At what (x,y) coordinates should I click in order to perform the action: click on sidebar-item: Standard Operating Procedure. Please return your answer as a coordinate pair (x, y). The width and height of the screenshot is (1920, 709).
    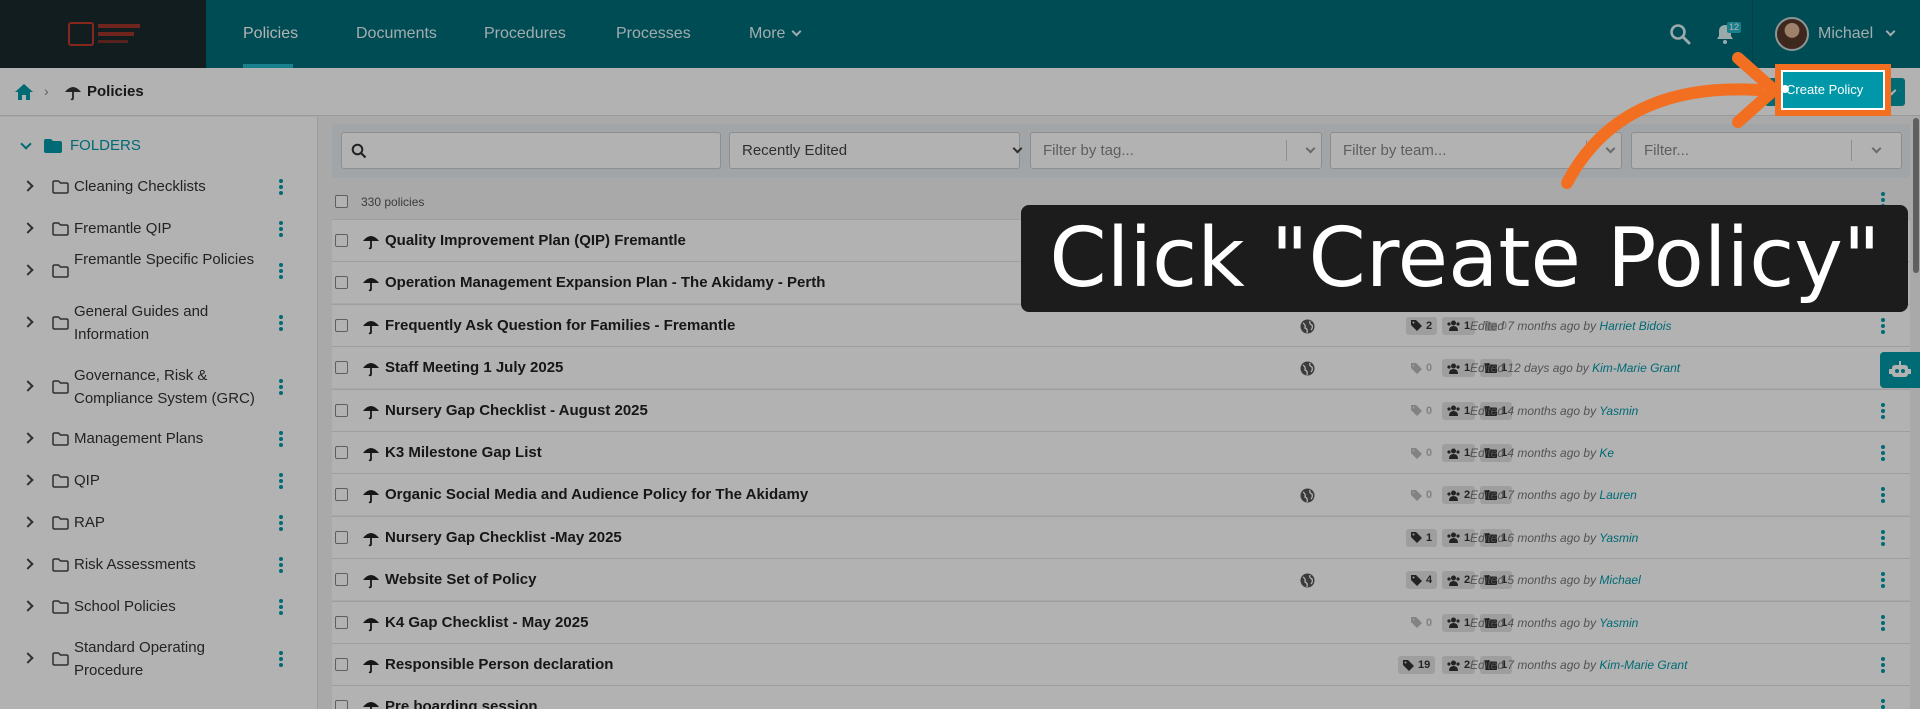
    Looking at the image, I should click on (159, 659).